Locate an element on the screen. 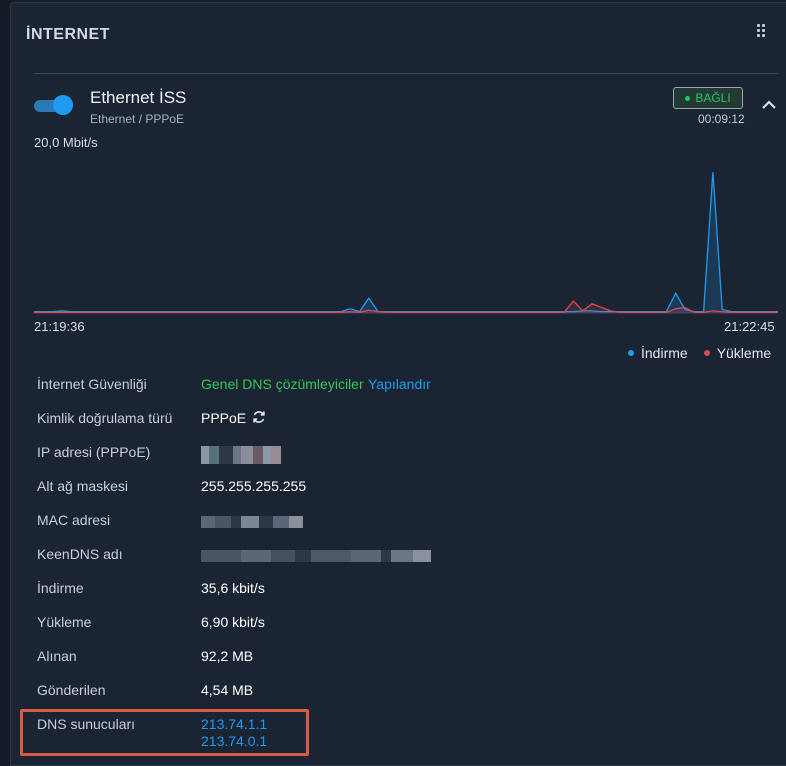 Image resolution: width=786 pixels, height=766 pixels. row-mac-address: MAC adresi is located at coordinates (407, 529).